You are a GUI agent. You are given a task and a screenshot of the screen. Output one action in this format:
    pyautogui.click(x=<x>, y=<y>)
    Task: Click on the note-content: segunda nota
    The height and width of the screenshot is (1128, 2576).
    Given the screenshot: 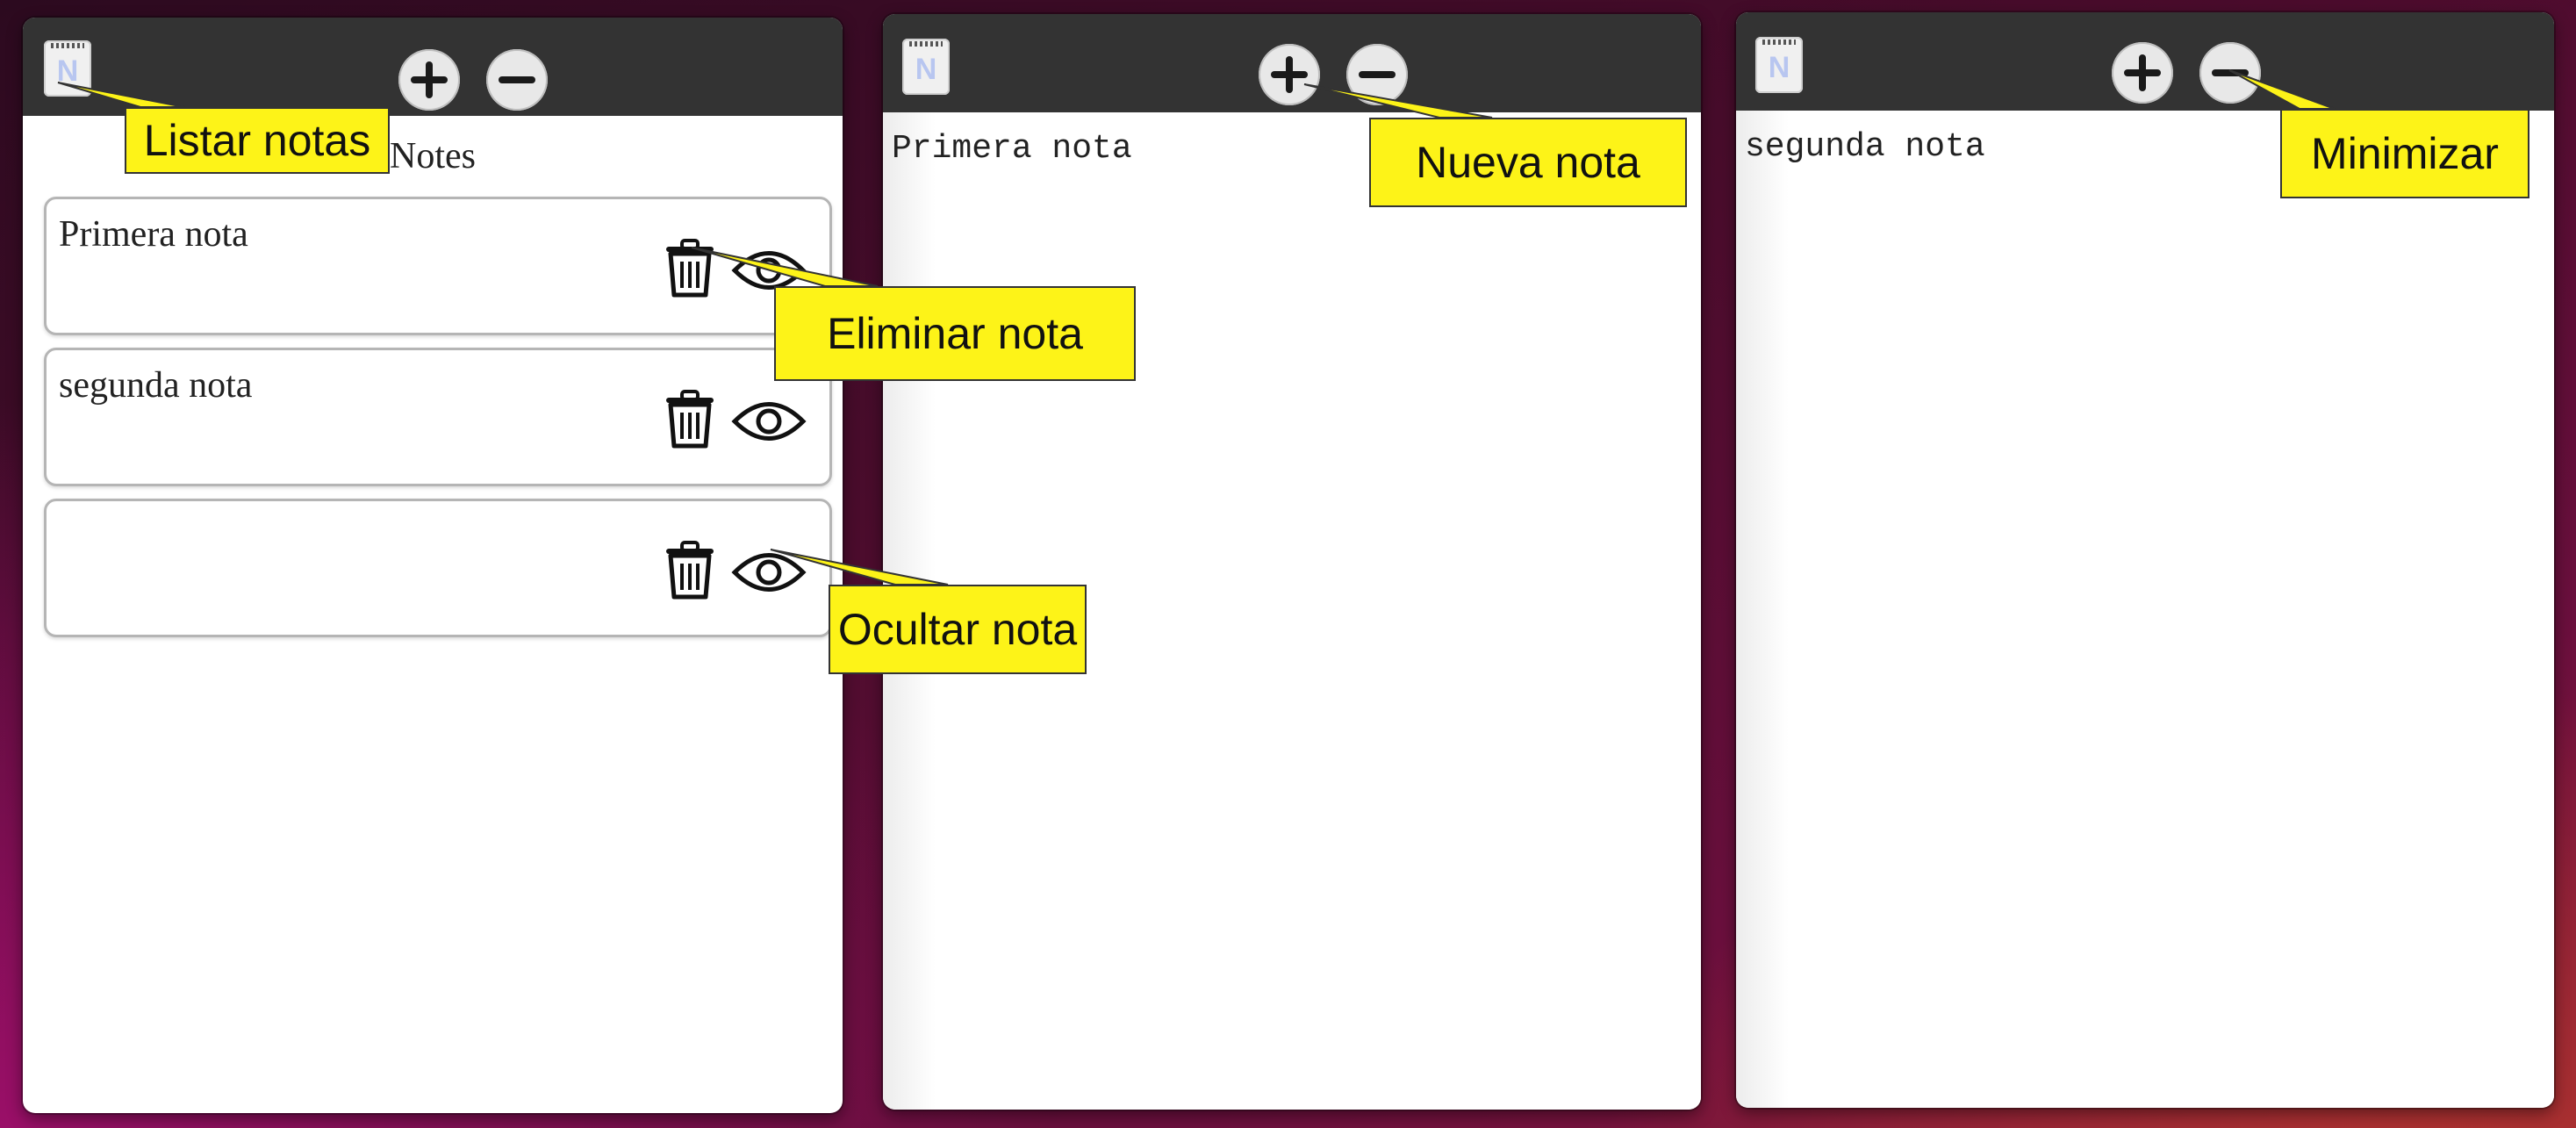 What is the action you would take?
    pyautogui.click(x=1865, y=147)
    